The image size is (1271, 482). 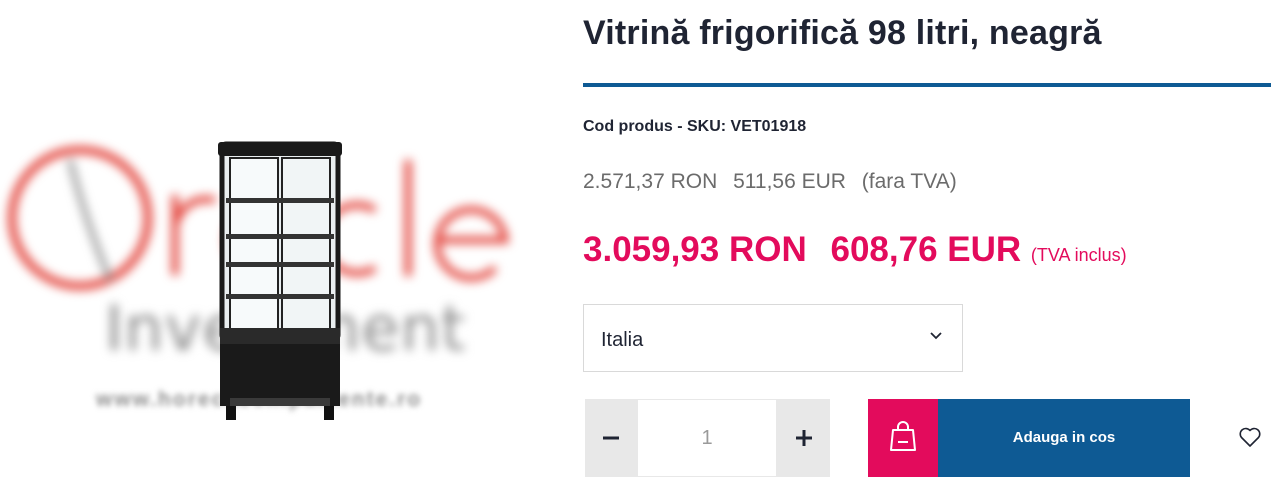 I want to click on price-gross-ron: 3.059,93 RON, so click(x=695, y=249).